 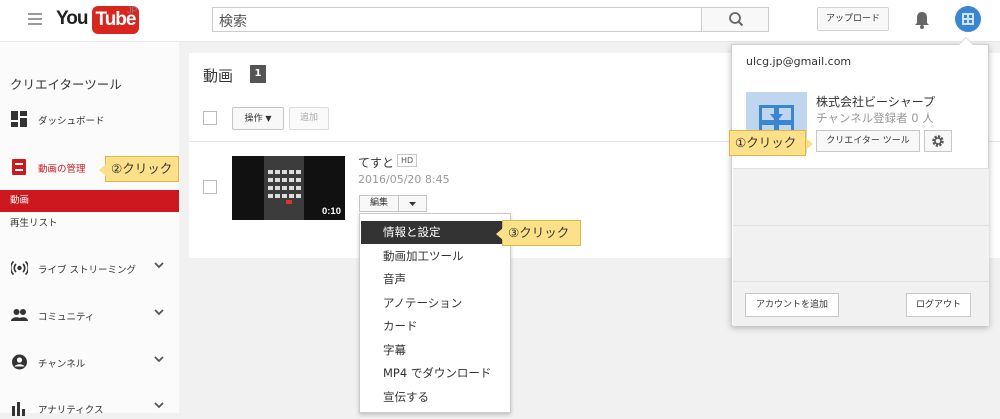 I want to click on actions-button: 操作 ▼, so click(x=258, y=118).